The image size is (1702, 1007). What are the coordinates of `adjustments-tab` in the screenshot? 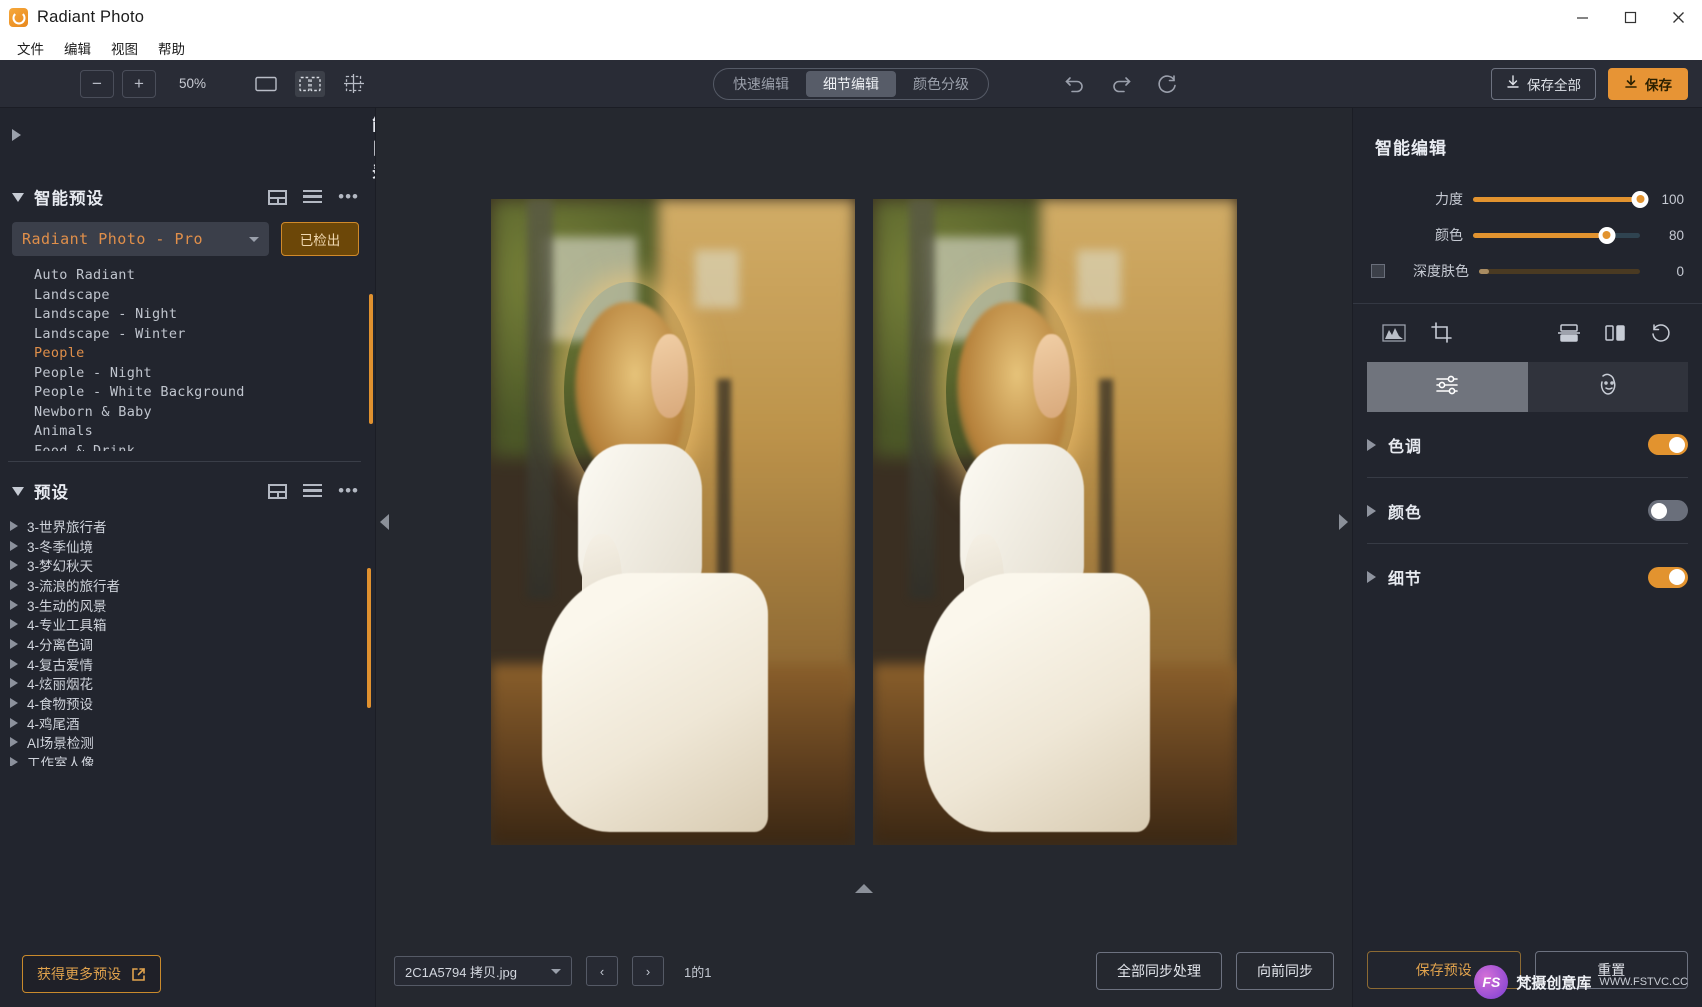 It's located at (1447, 387).